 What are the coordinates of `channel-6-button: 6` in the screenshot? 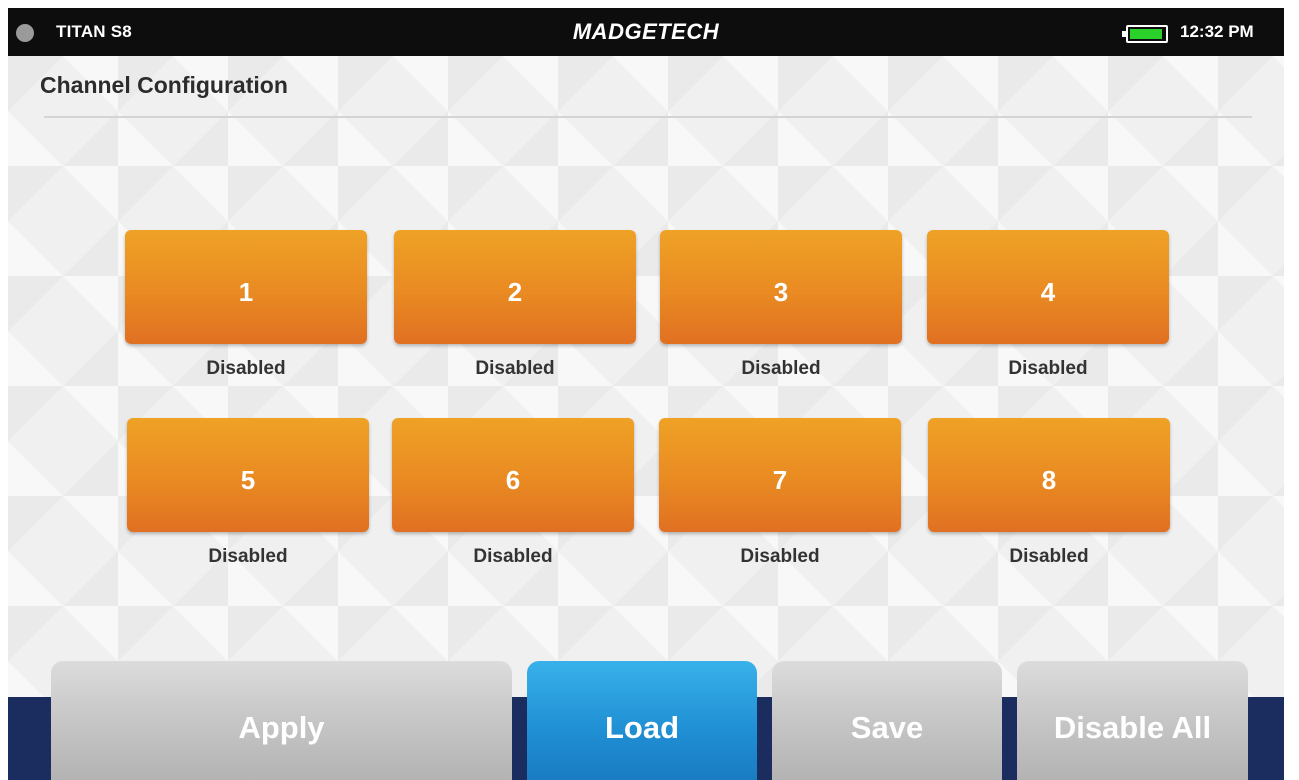 It's located at (513, 475).